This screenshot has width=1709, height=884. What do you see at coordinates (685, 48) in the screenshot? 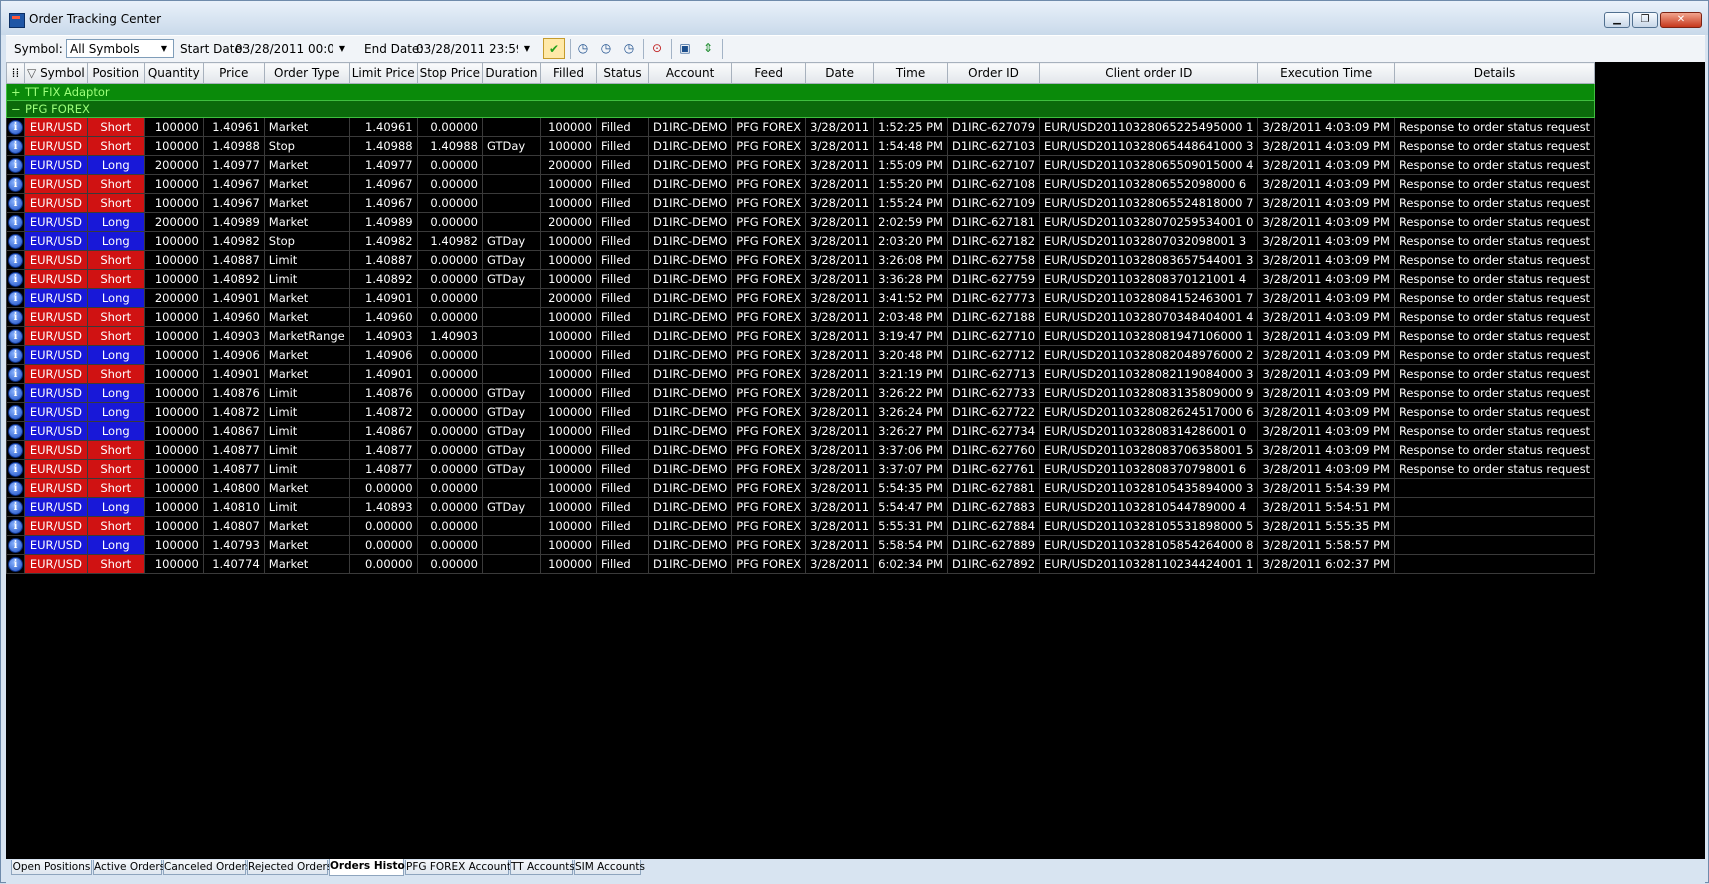
I see `save-button: ▣` at bounding box center [685, 48].